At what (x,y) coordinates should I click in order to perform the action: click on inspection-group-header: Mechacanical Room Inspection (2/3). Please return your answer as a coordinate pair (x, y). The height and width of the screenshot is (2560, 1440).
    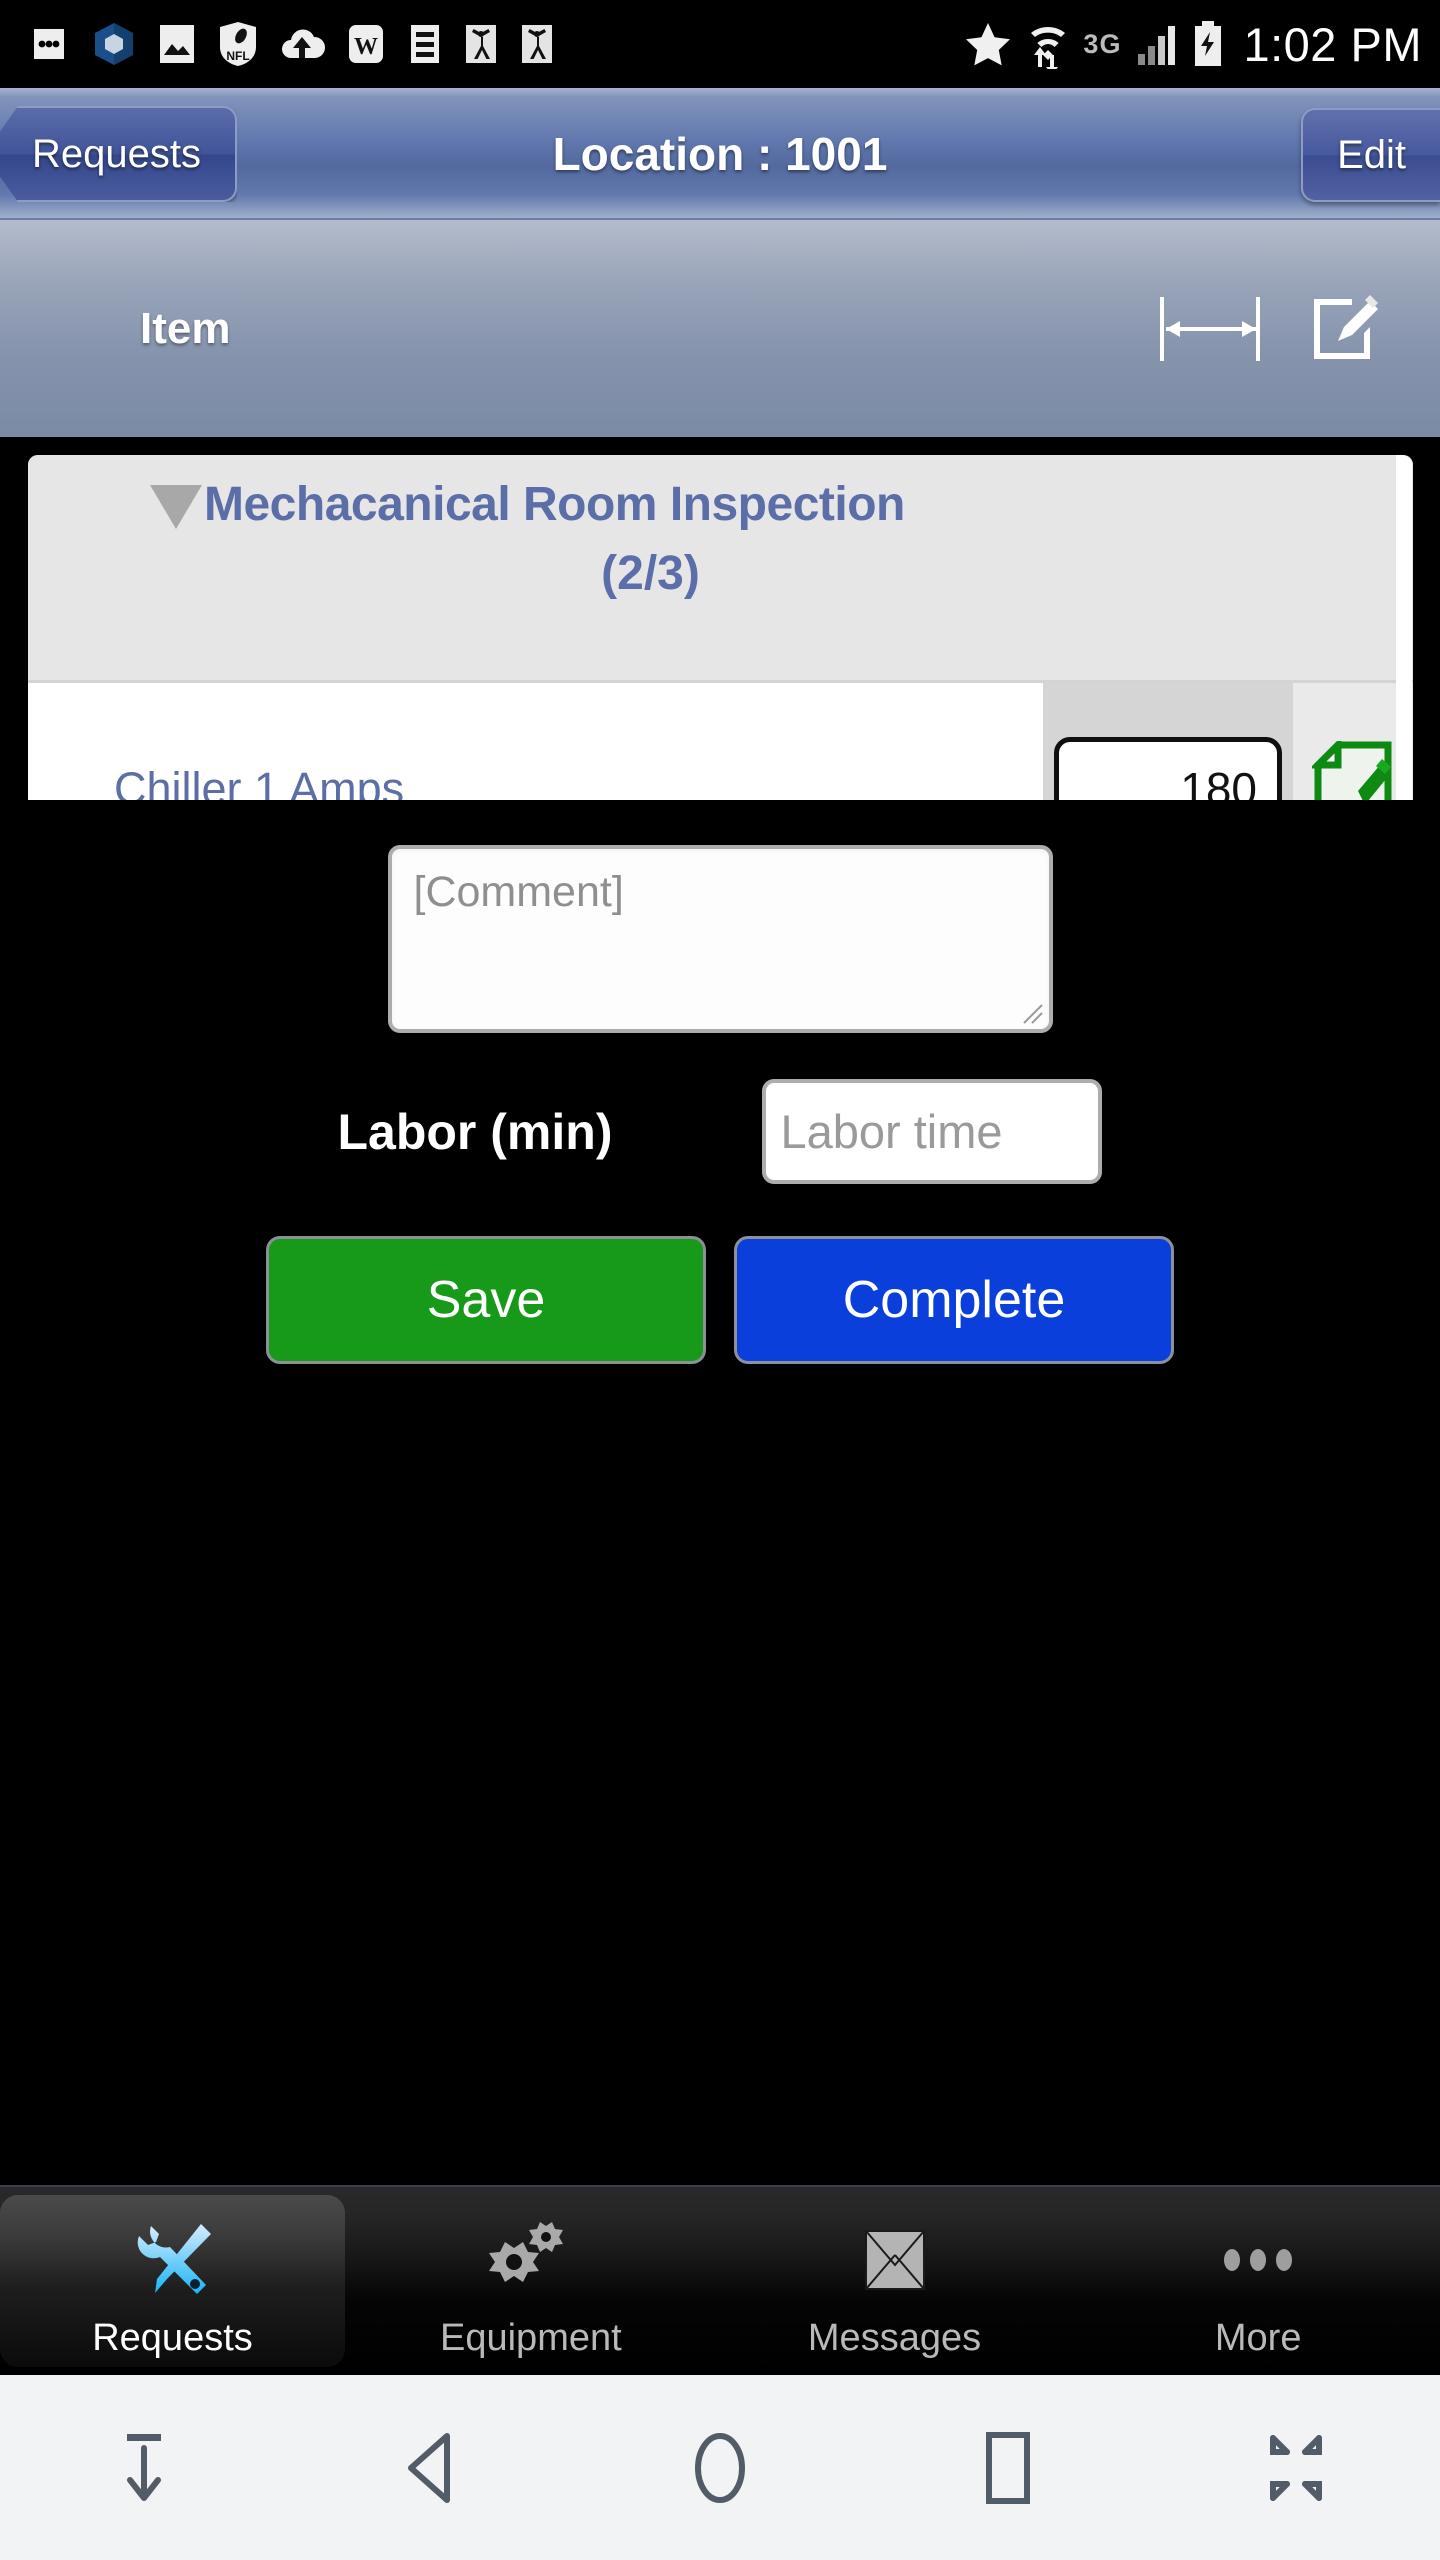
    Looking at the image, I should click on (720, 567).